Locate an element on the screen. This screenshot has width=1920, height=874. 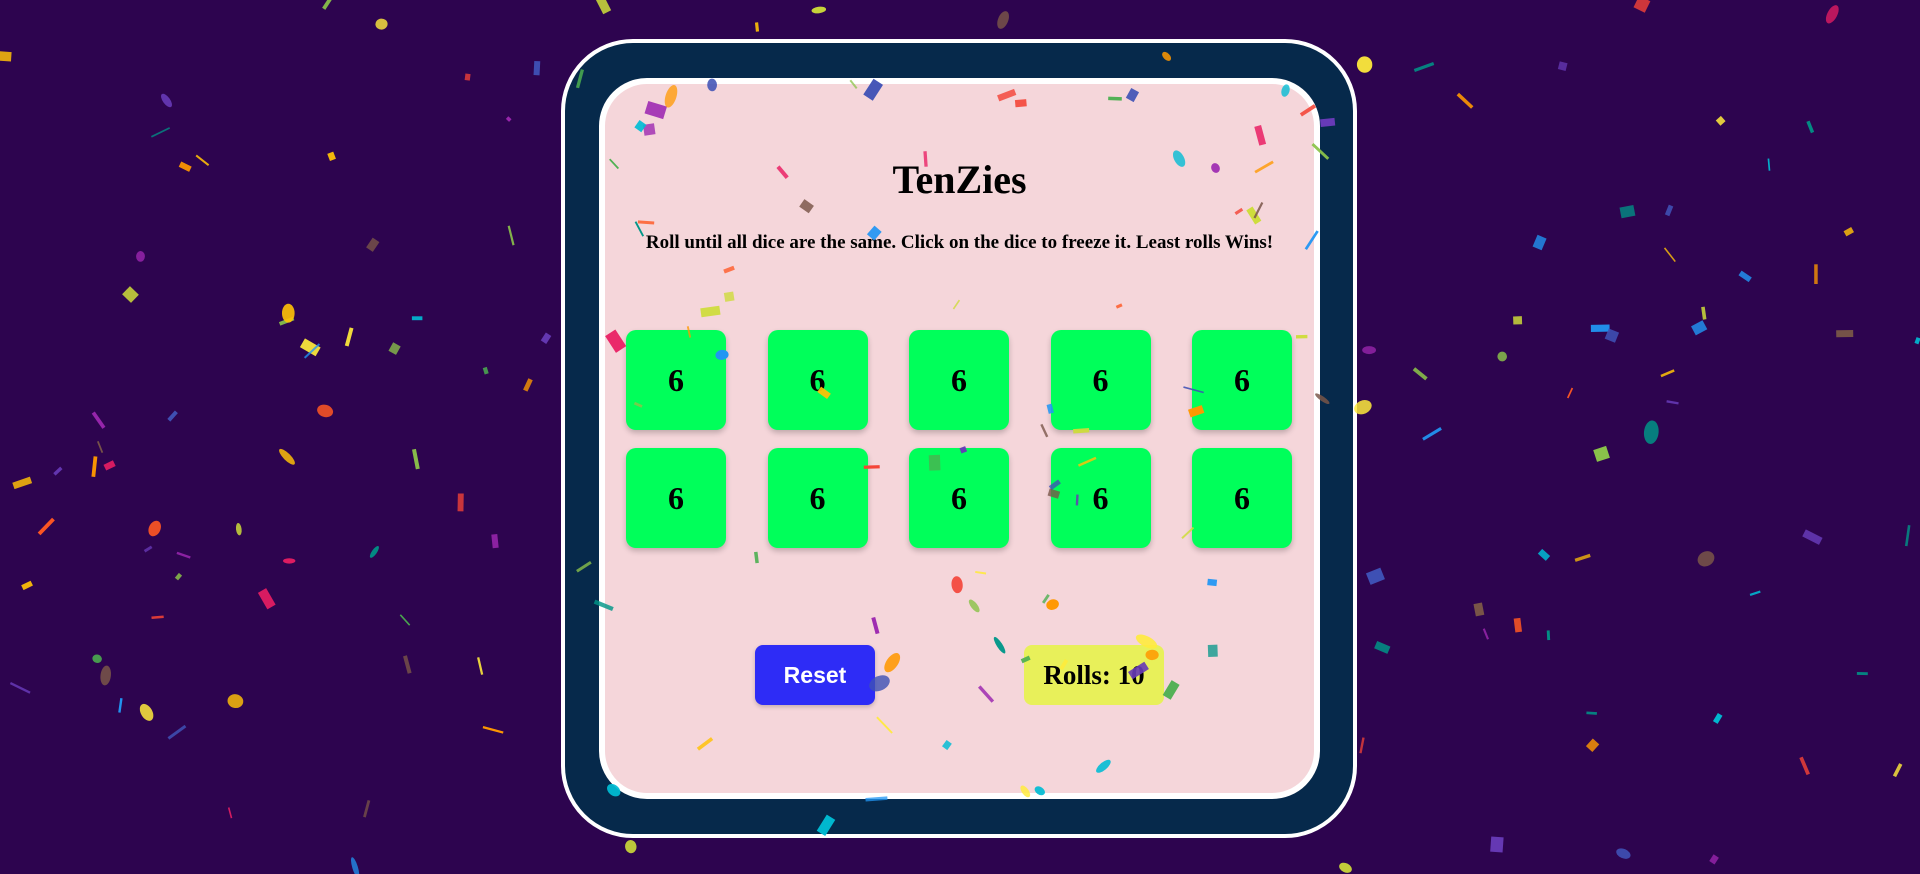
die-9: 6 is located at coordinates (1100, 498).